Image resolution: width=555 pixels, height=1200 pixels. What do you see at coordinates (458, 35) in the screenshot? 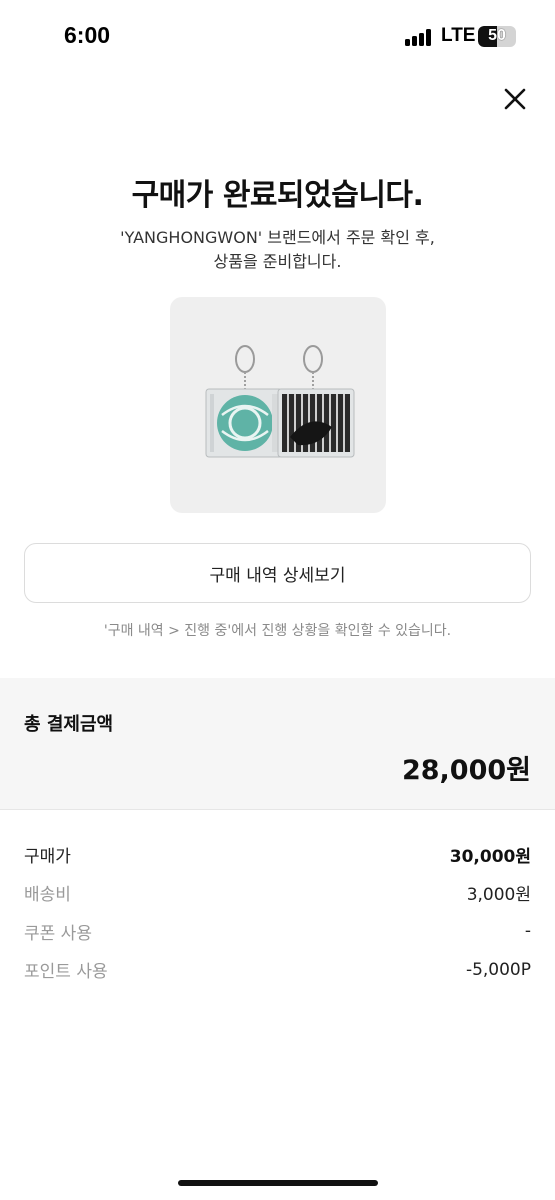
I see `network-type: LTE` at bounding box center [458, 35].